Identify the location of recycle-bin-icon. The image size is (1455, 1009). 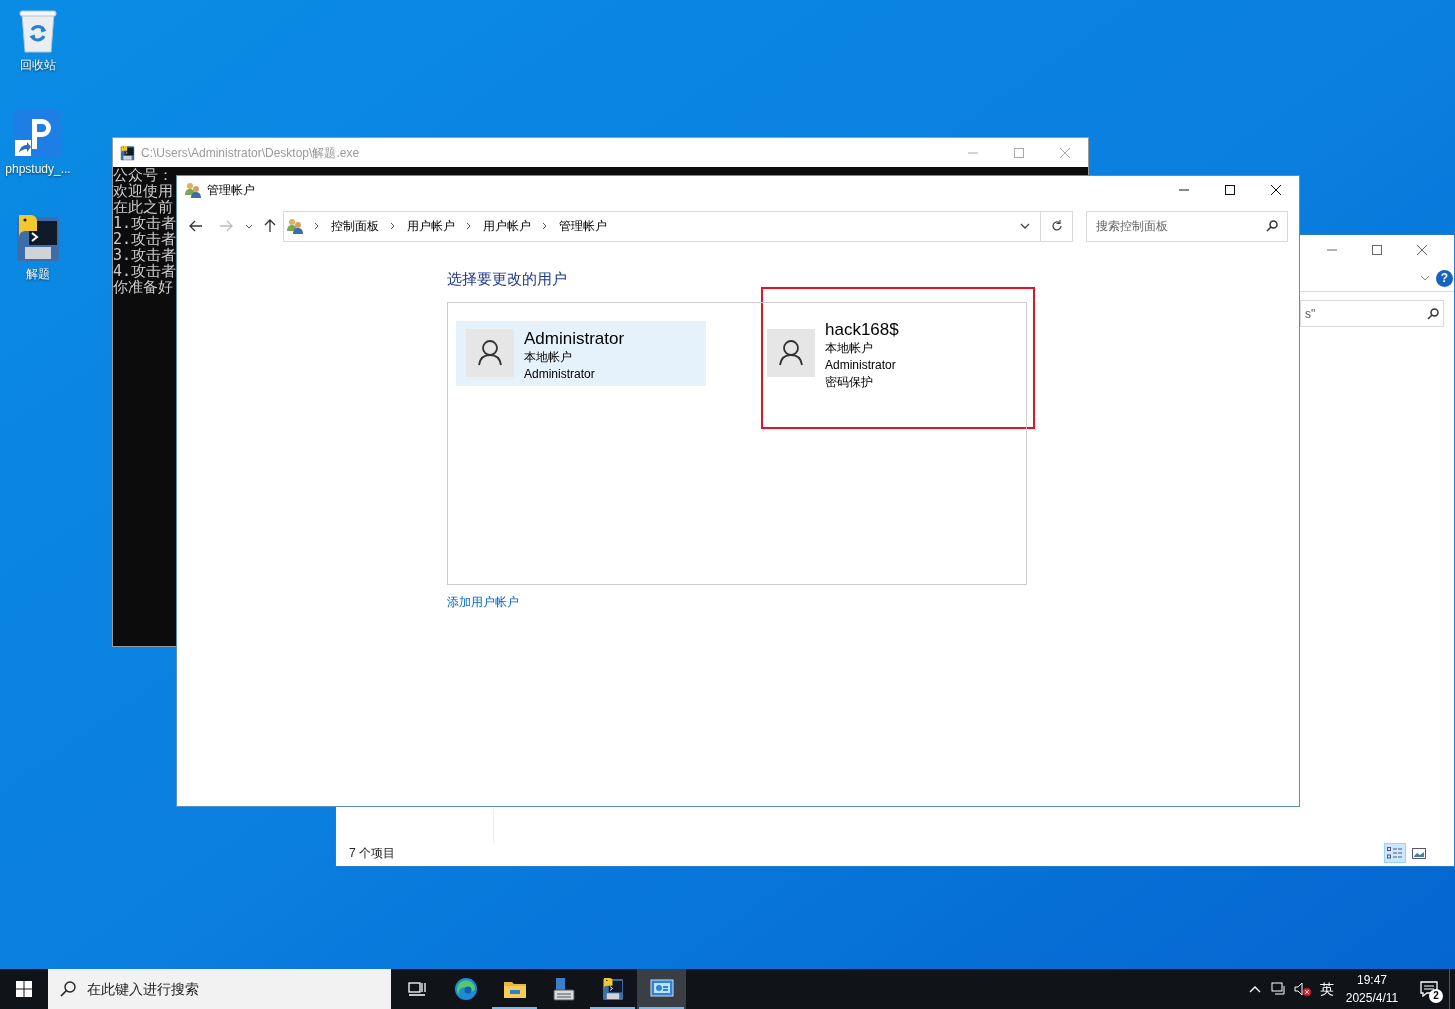
(38, 31).